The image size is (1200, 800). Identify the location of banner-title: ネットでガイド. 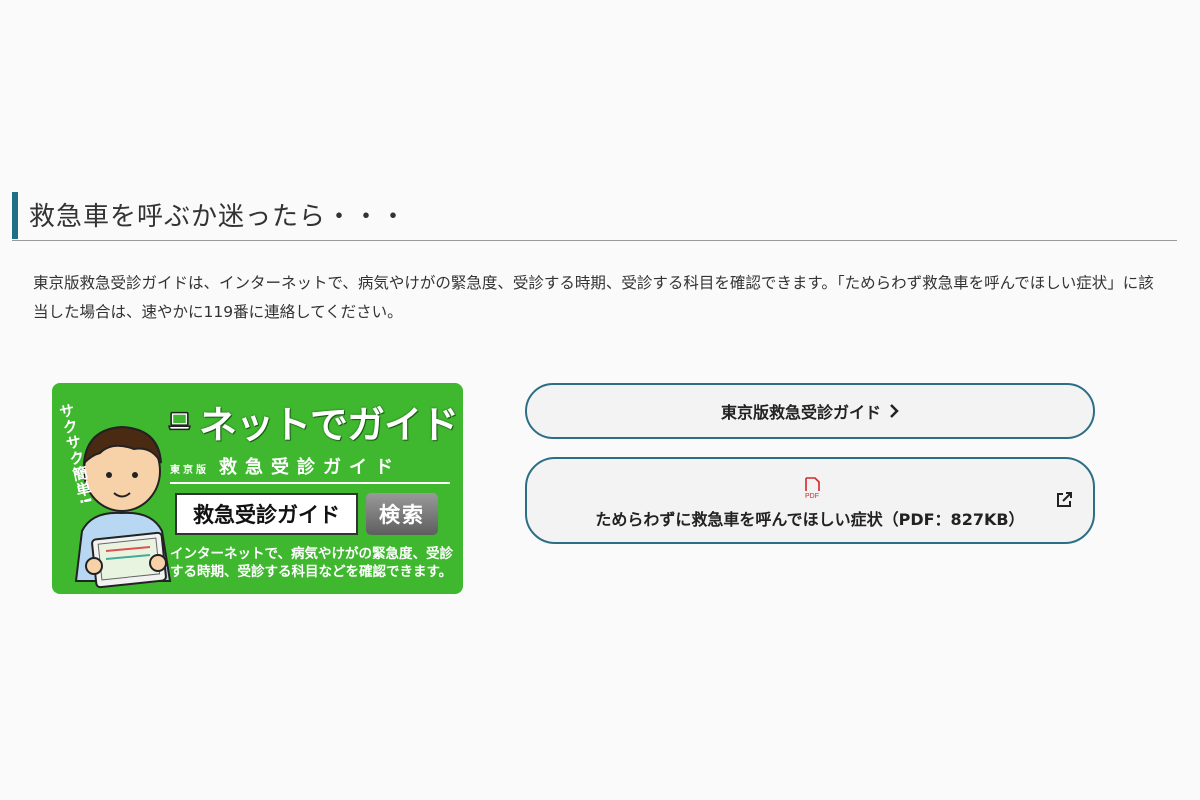
(328, 424).